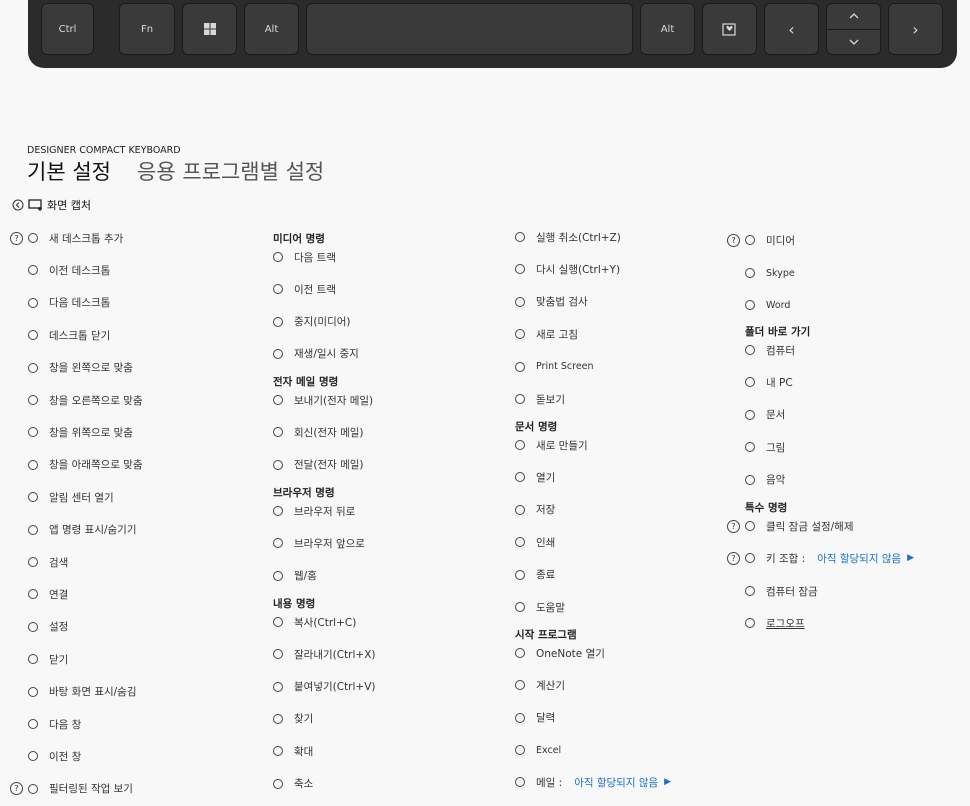 This screenshot has width=970, height=806. What do you see at coordinates (54, 756) in the screenshot?
I see `option-item: 이전 창` at bounding box center [54, 756].